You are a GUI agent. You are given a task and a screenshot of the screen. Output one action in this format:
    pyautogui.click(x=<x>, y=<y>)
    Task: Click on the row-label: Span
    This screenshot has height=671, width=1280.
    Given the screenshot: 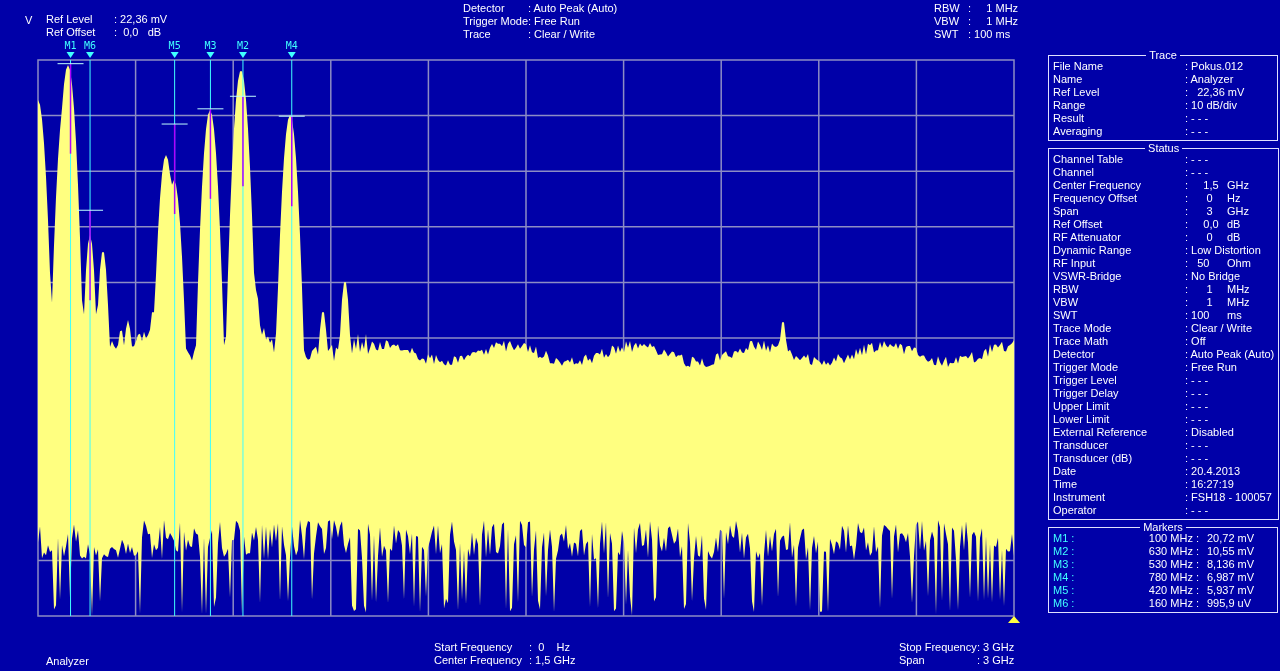 What is the action you would take?
    pyautogui.click(x=1066, y=211)
    